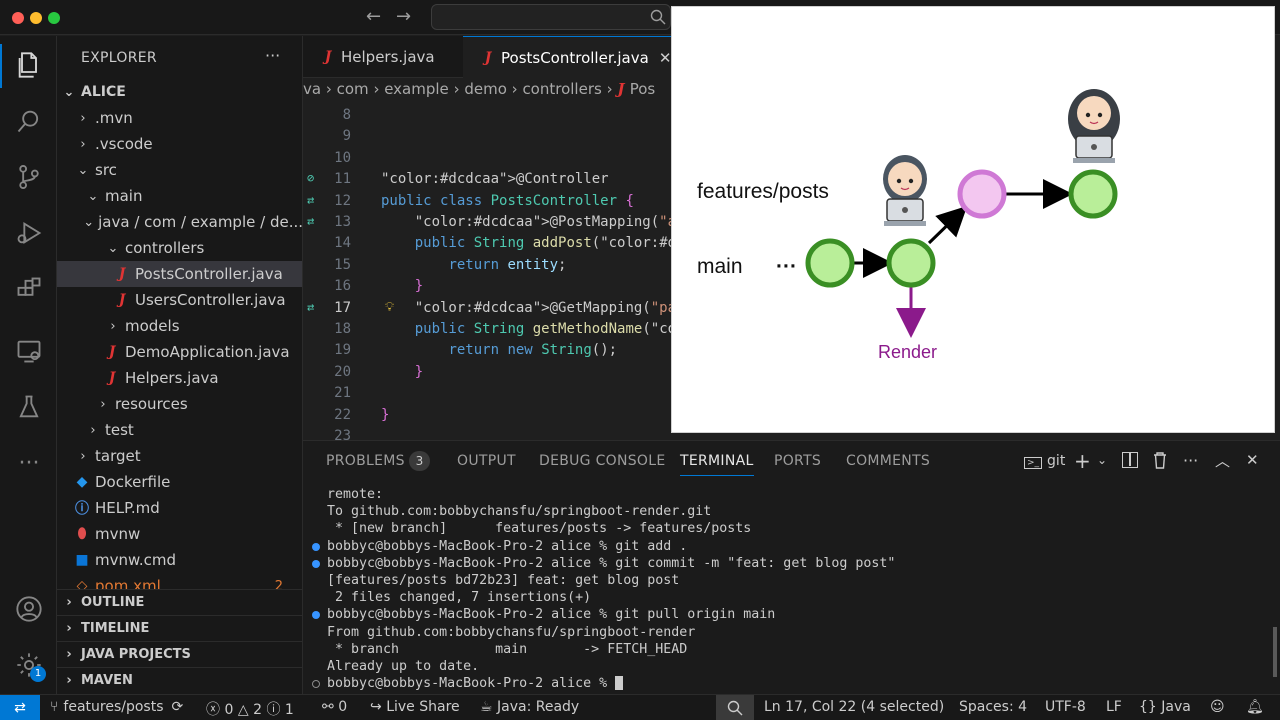 The width and height of the screenshot is (1280, 720). I want to click on more-views-icon: ···, so click(29, 463).